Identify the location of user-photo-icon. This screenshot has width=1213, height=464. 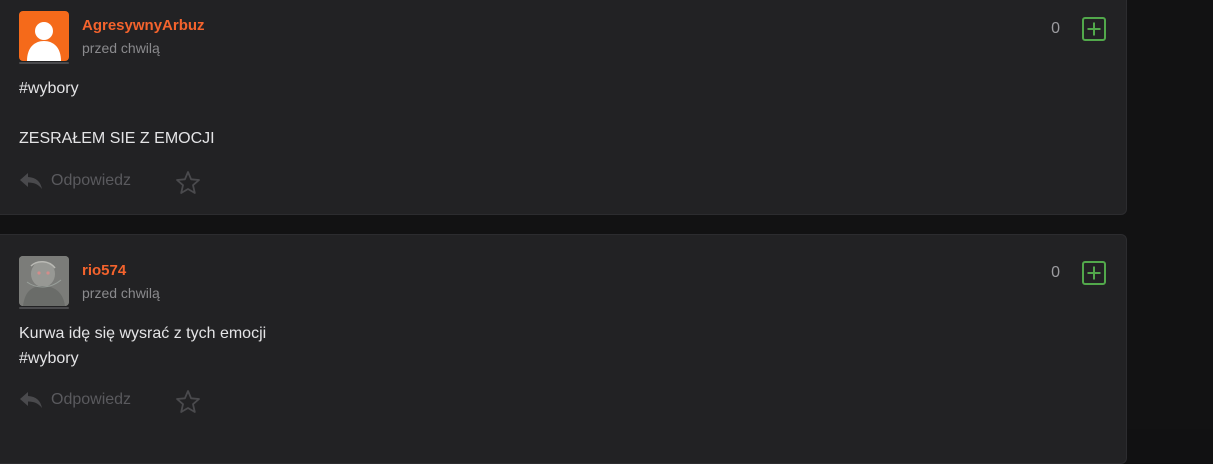
(44, 281).